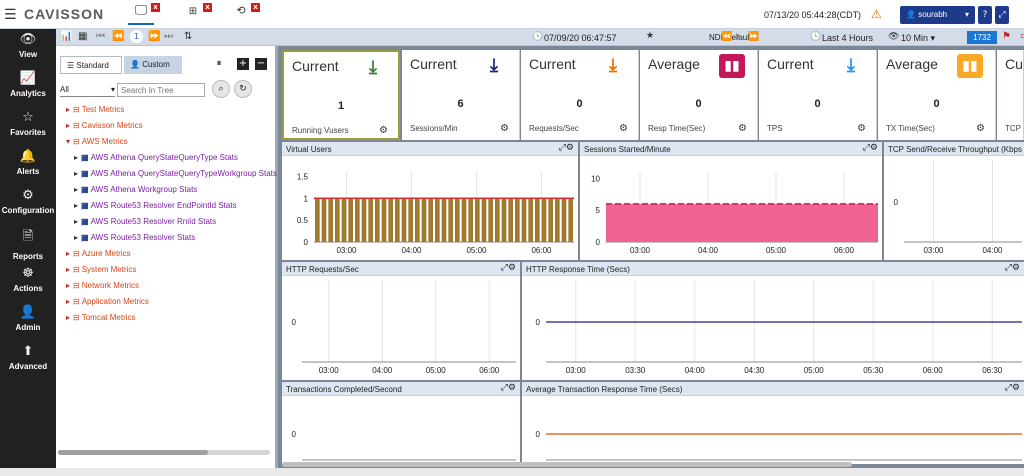 This screenshot has height=476, width=1024. I want to click on bar-chart-icon: ▮▮, so click(732, 66).